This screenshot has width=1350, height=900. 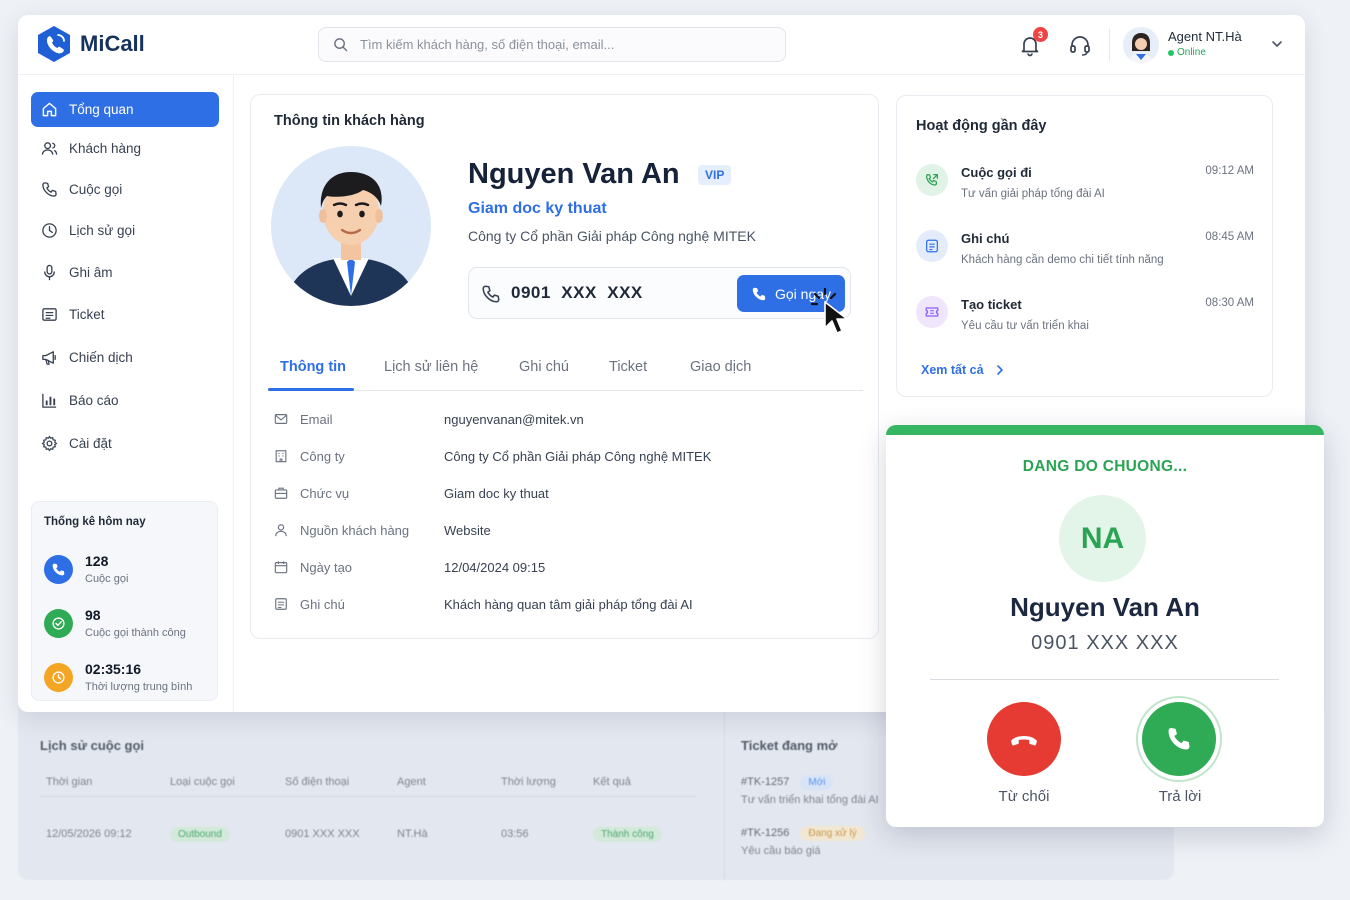 I want to click on column-header: Agent, so click(x=411, y=781).